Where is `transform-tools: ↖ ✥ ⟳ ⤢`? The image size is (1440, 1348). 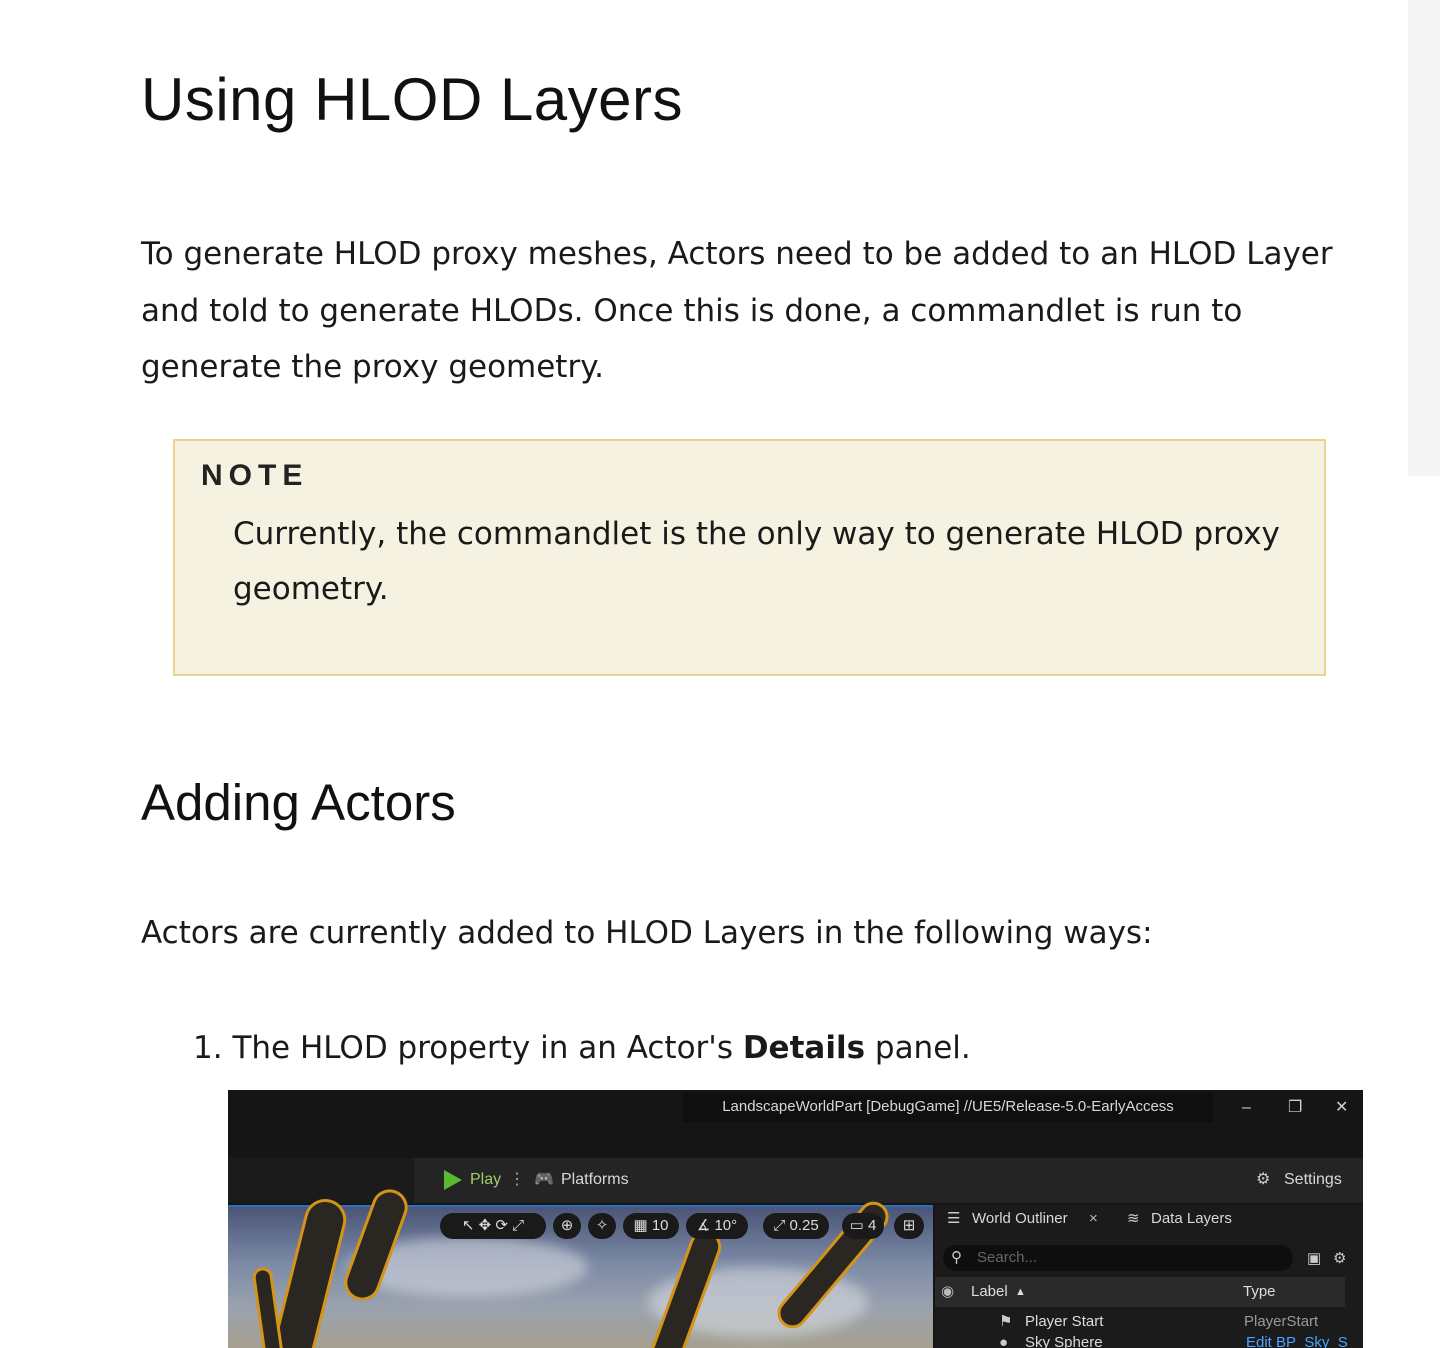
transform-tools: ↖ ✥ ⟳ ⤢ is located at coordinates (493, 1226).